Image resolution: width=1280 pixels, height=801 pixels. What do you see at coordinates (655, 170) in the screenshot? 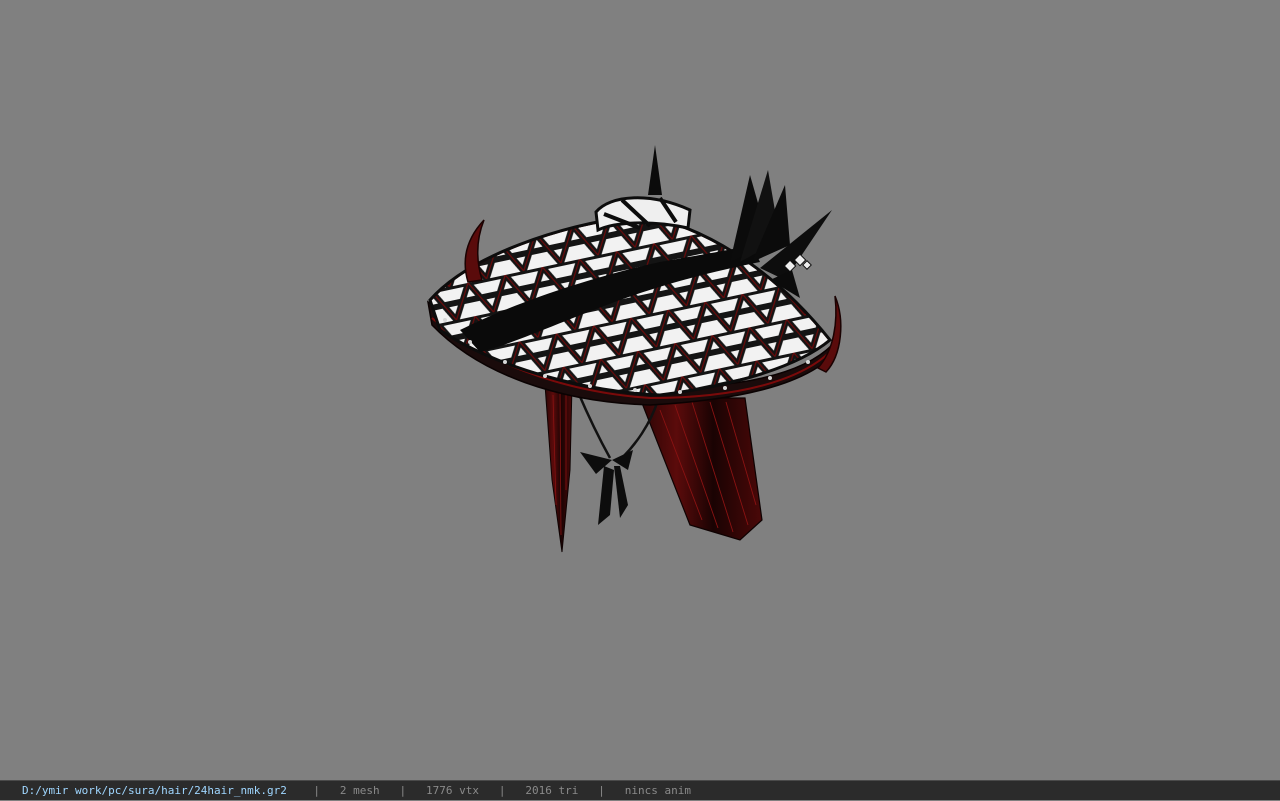
I see `crown-spike` at bounding box center [655, 170].